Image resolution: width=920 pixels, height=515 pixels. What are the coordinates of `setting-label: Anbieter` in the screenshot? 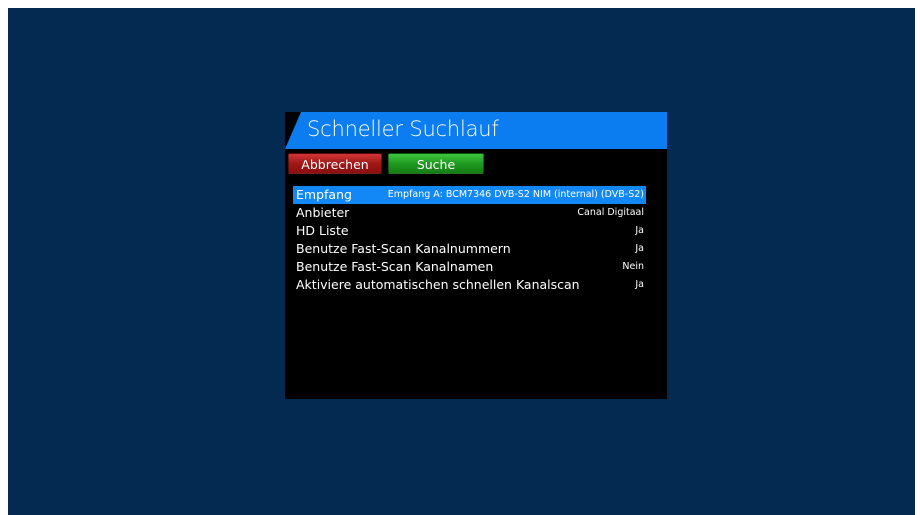 It's located at (323, 212).